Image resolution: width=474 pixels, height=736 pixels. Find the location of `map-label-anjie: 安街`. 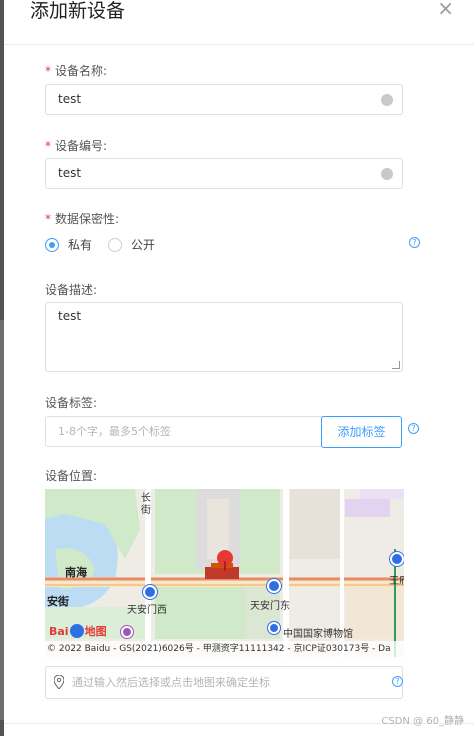

map-label-anjie: 安街 is located at coordinates (58, 601).